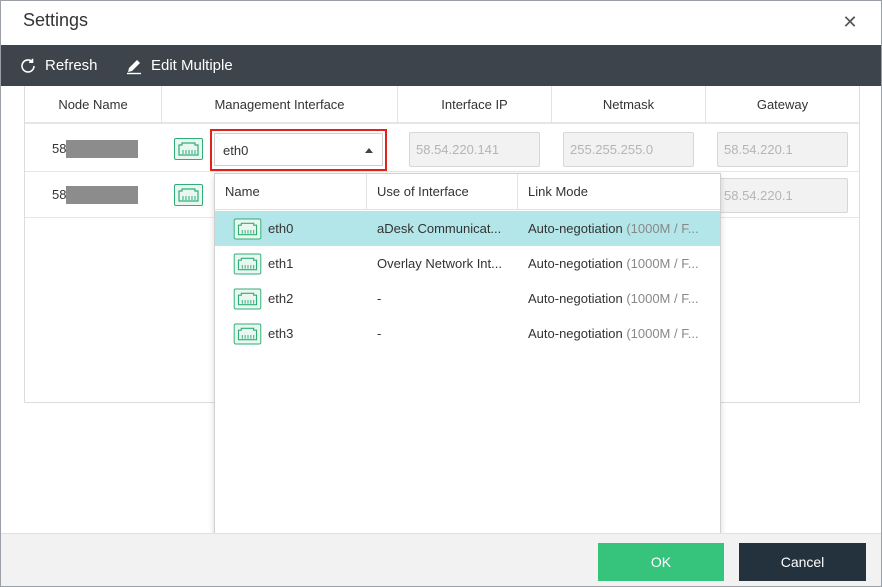 The height and width of the screenshot is (587, 882). What do you see at coordinates (56, 20) in the screenshot?
I see `dialog-title: Settings` at bounding box center [56, 20].